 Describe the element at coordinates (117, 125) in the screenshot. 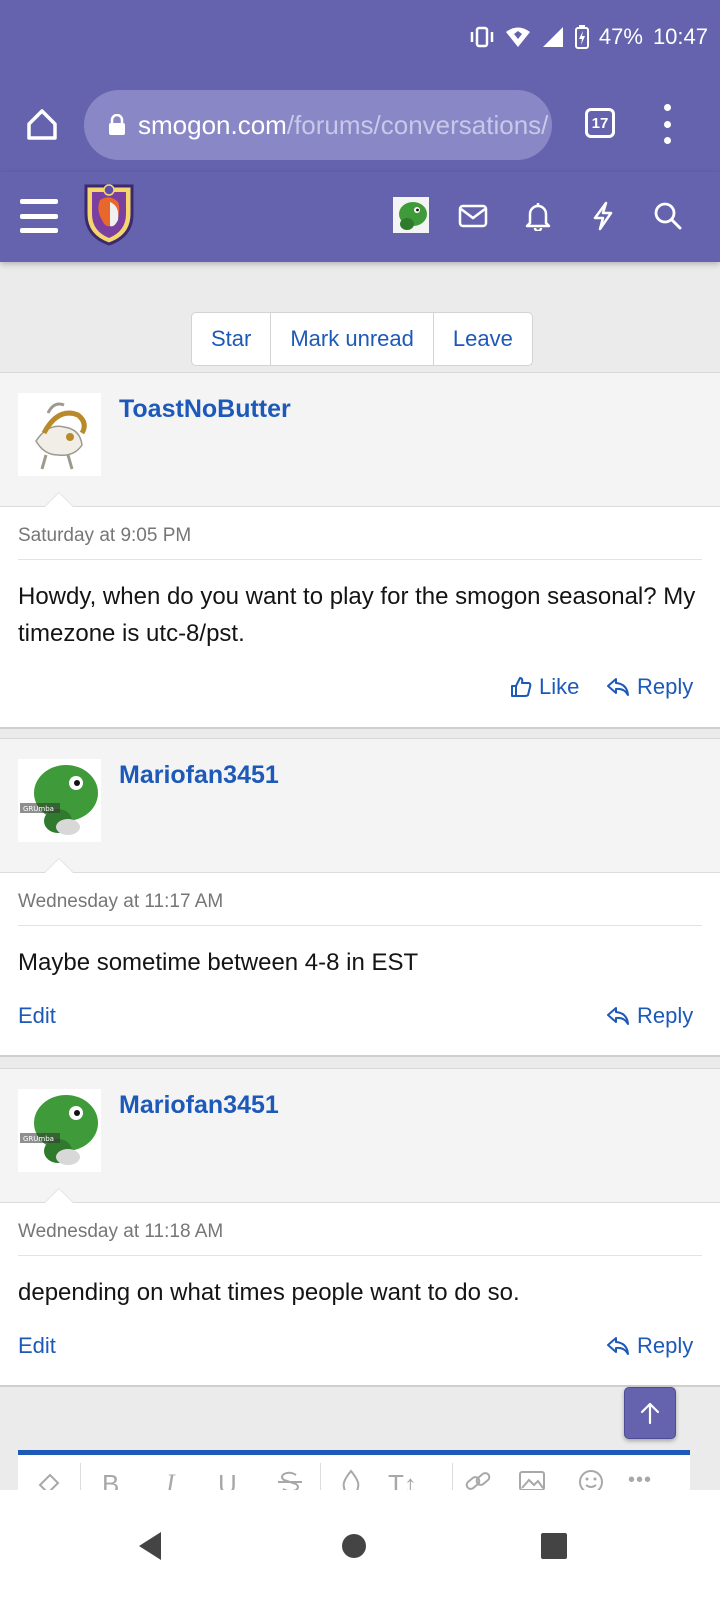

I see `lock-icon` at that location.